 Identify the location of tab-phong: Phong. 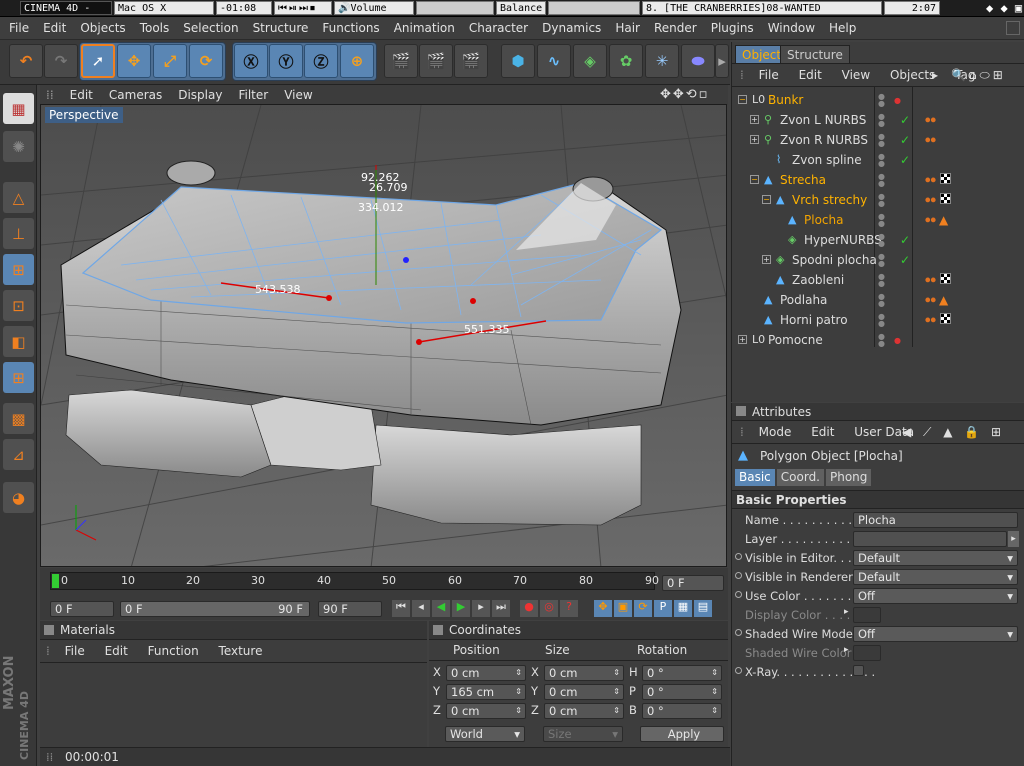
(849, 477).